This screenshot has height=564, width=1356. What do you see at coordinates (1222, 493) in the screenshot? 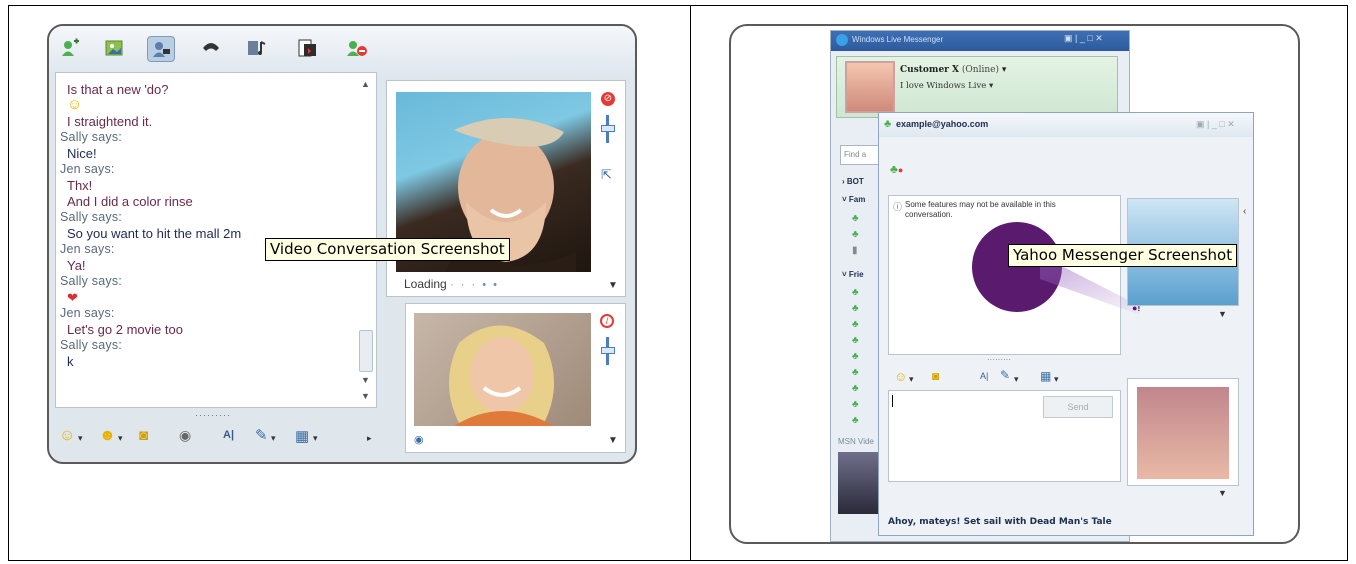
I see `my-picture-dropdown-icon: ▼` at bounding box center [1222, 493].